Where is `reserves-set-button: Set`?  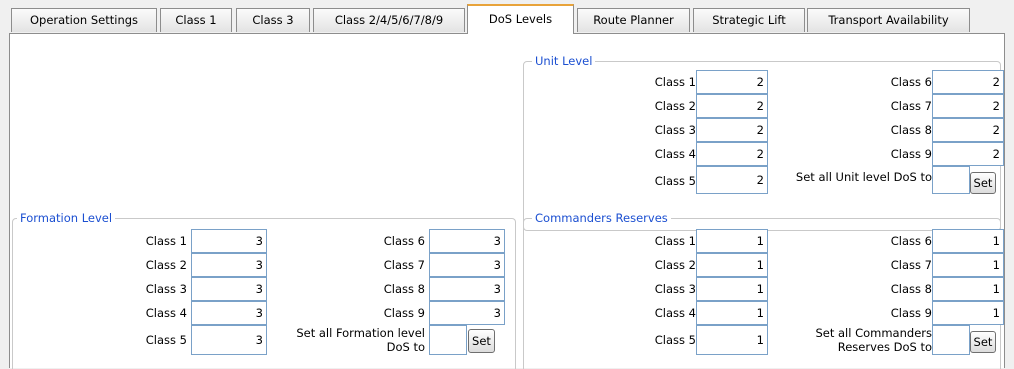 reserves-set-button: Set is located at coordinates (983, 342).